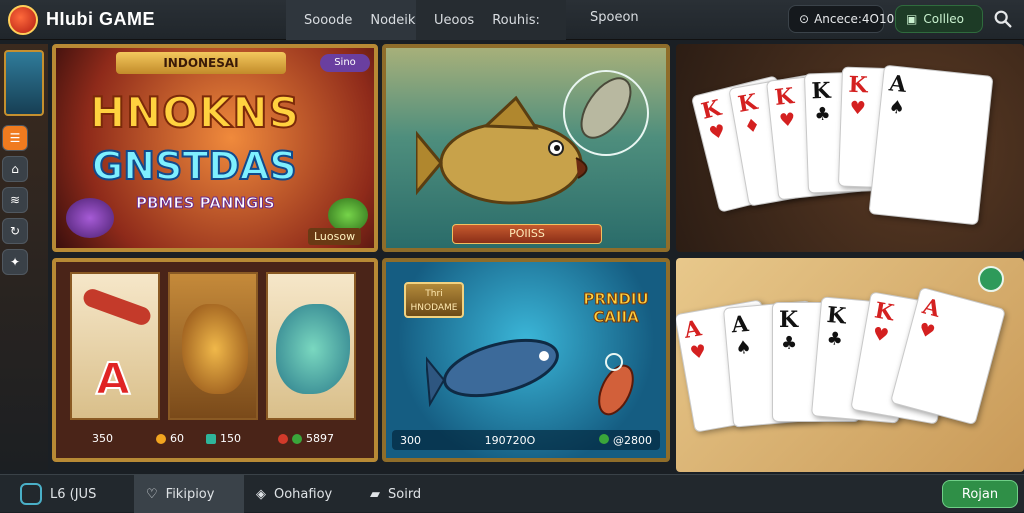  What do you see at coordinates (152, 494) in the screenshot?
I see `heart-icon: ♡` at bounding box center [152, 494].